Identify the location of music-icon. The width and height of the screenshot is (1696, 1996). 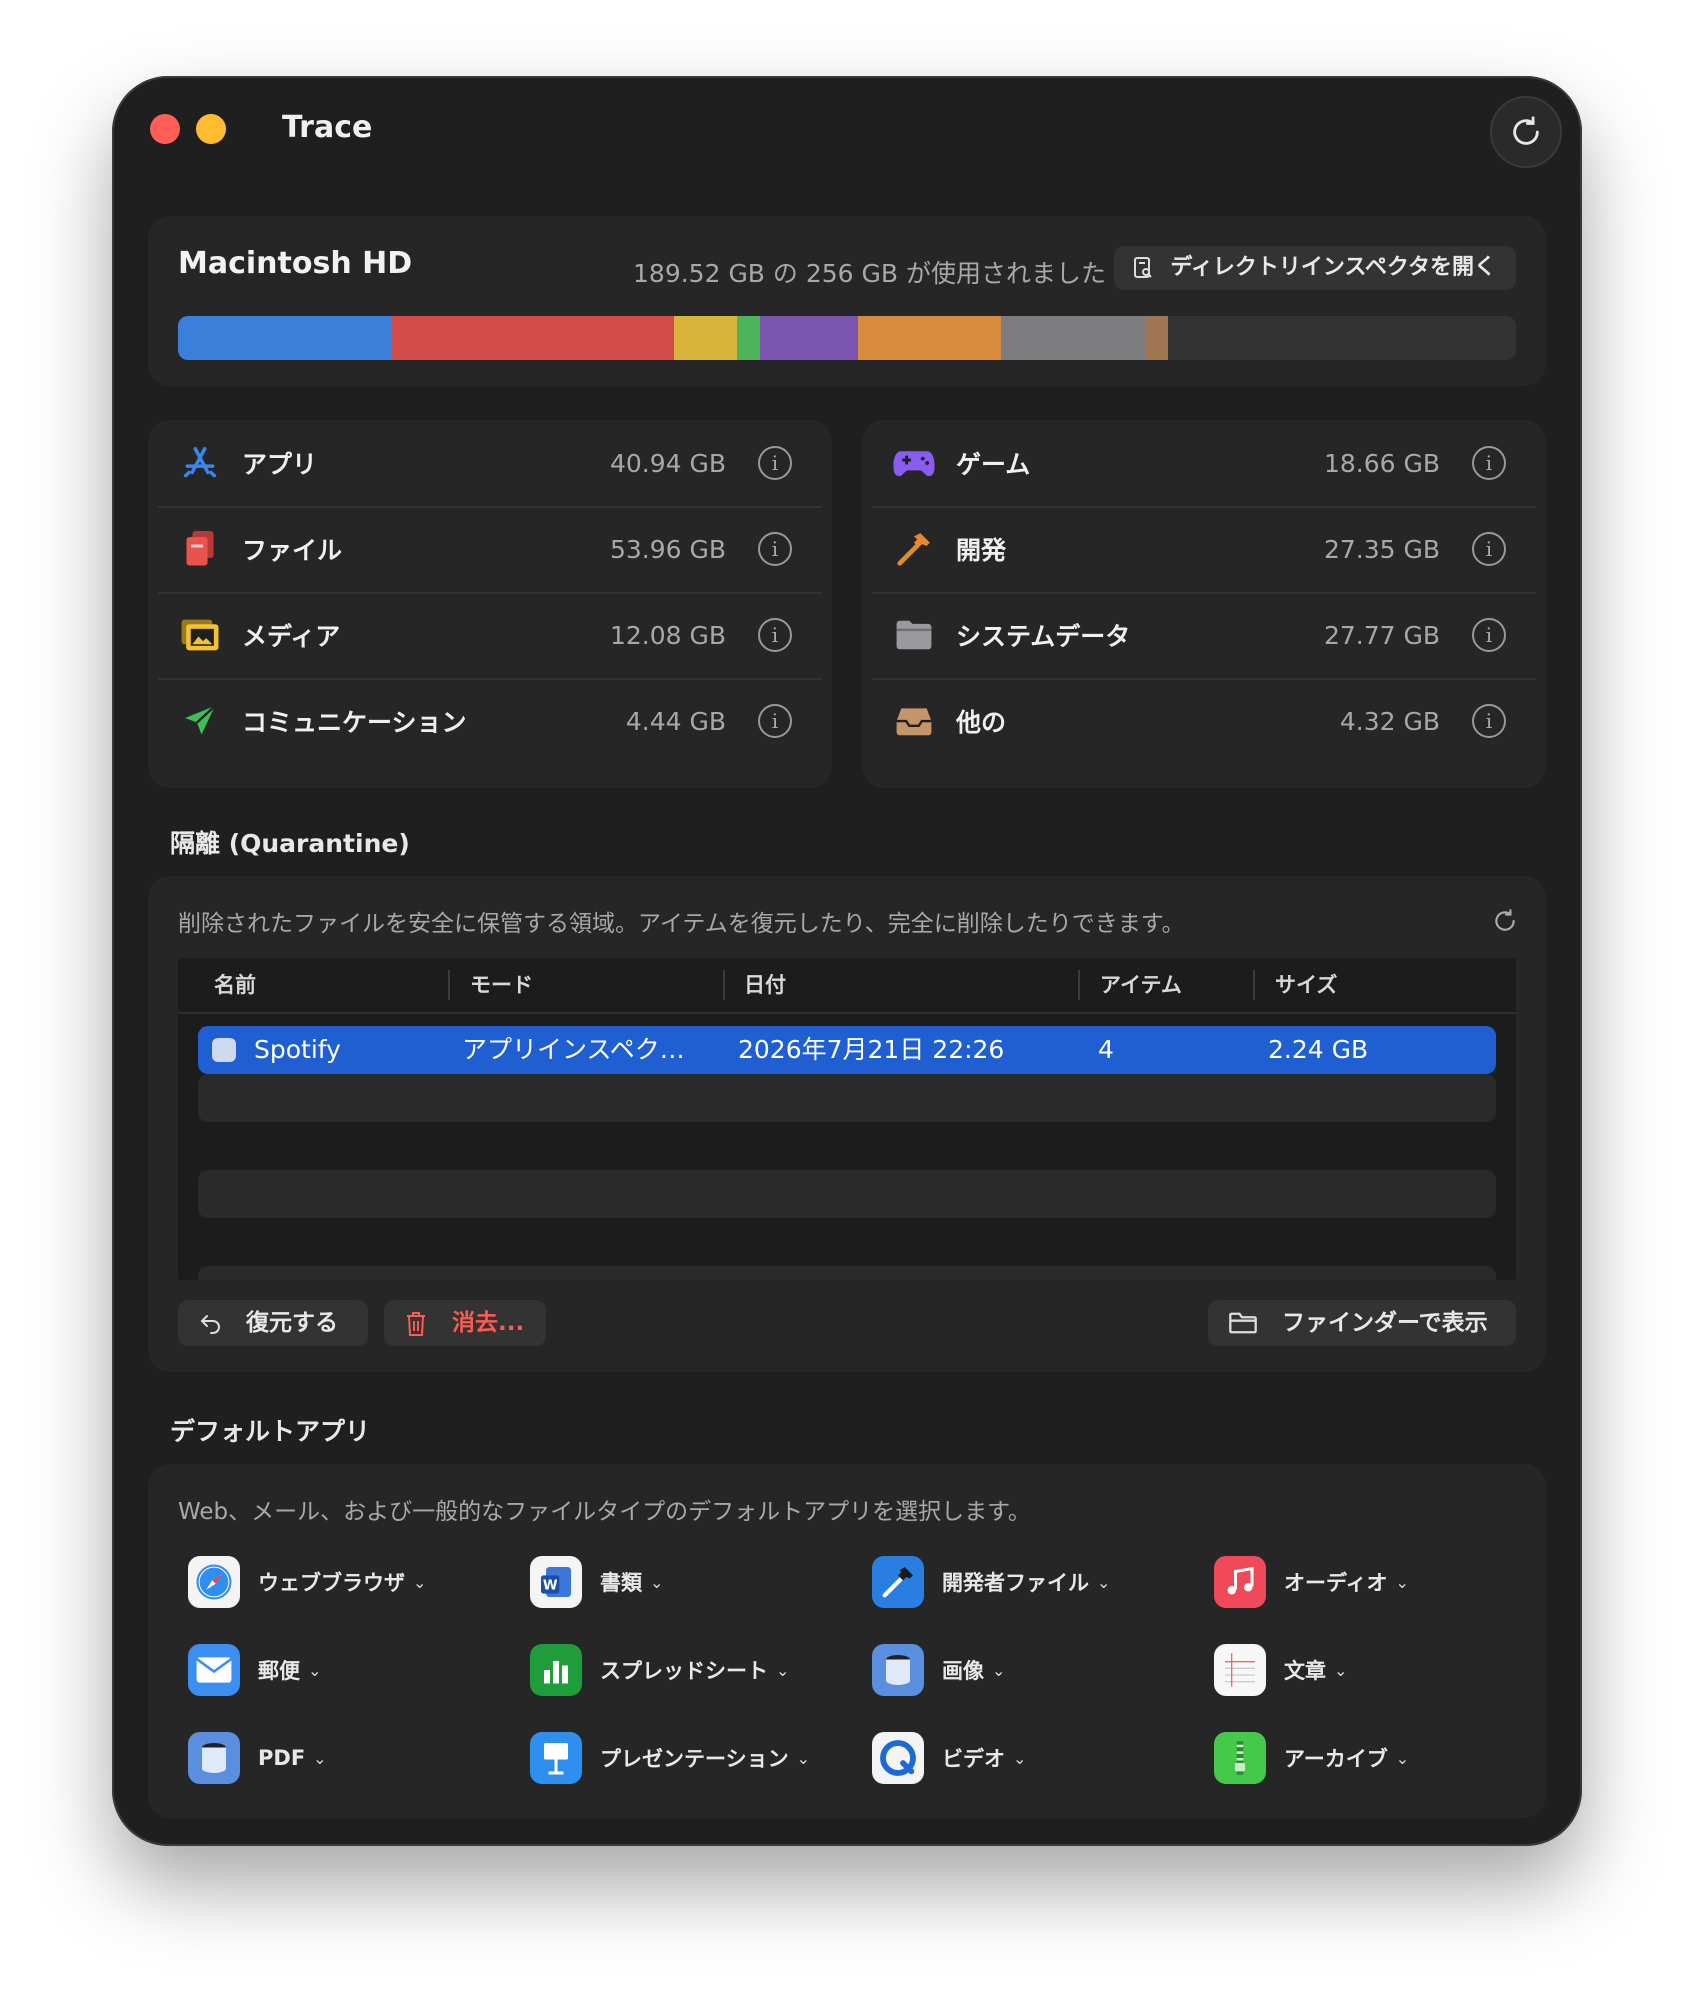
(1240, 1582).